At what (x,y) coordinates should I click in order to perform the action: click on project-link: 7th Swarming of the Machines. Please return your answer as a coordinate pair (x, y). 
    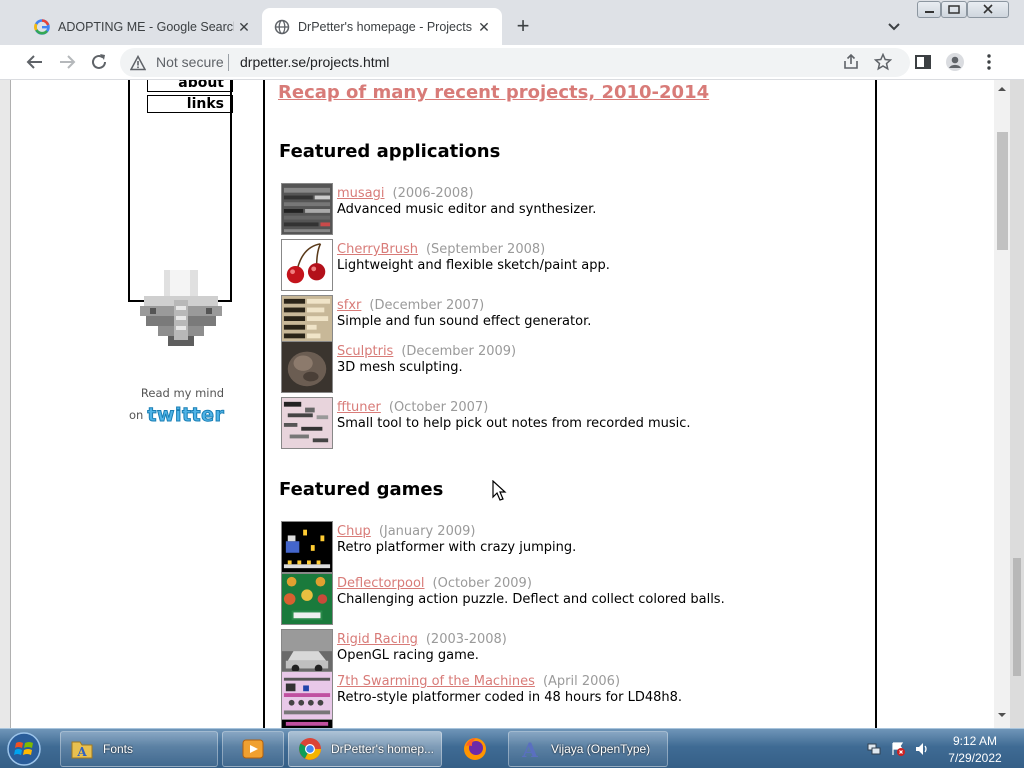
    Looking at the image, I should click on (436, 681).